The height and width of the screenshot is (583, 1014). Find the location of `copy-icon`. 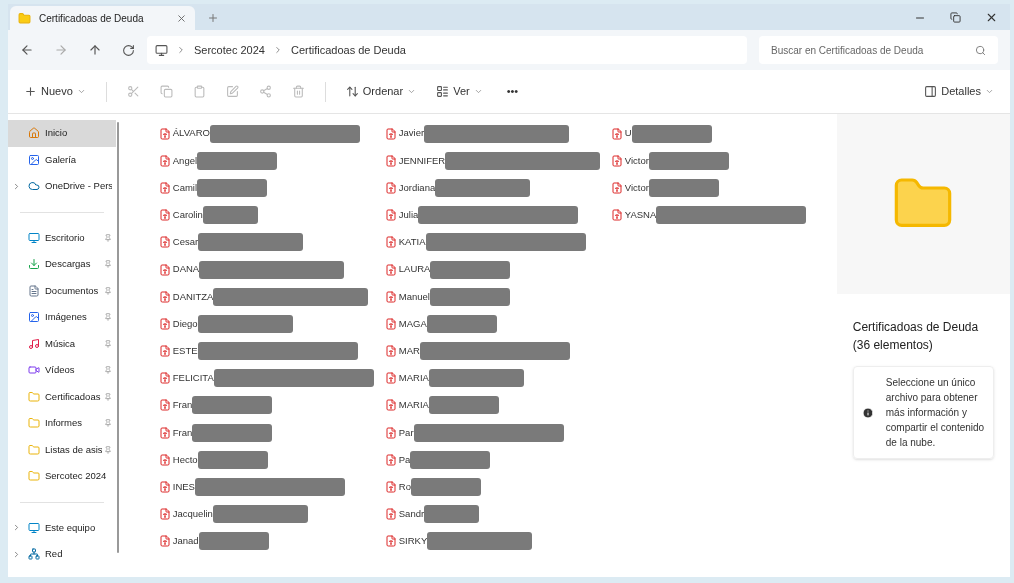

copy-icon is located at coordinates (166, 91).